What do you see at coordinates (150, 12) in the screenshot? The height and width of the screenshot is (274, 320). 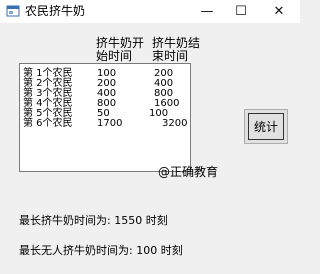 I see `title-bar: 农民挤牛奶 — ☐ ✕` at bounding box center [150, 12].